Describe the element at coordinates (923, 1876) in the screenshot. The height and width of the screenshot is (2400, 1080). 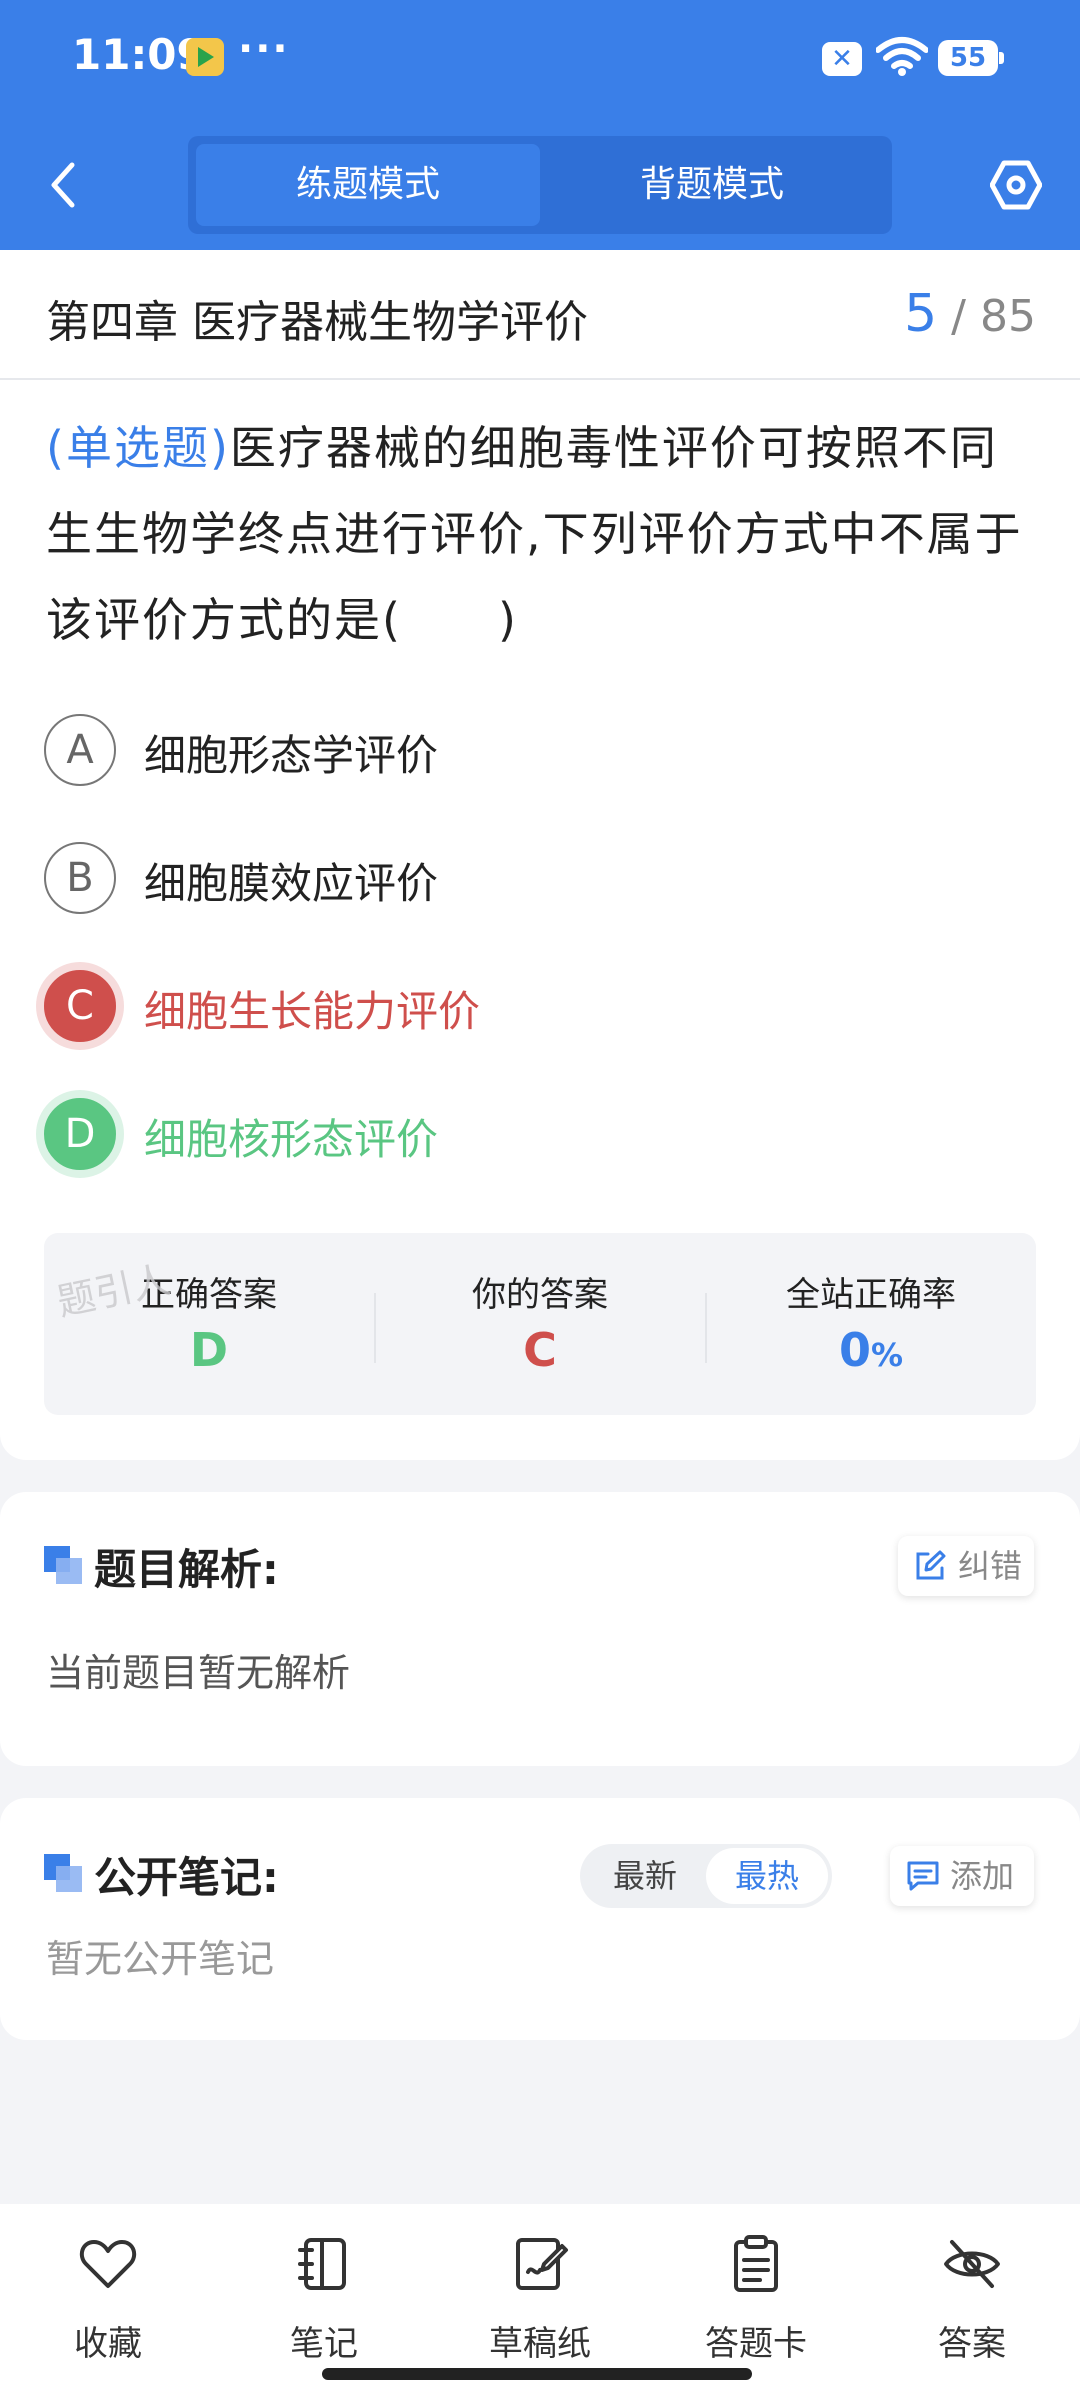
I see `comment-icon` at that location.